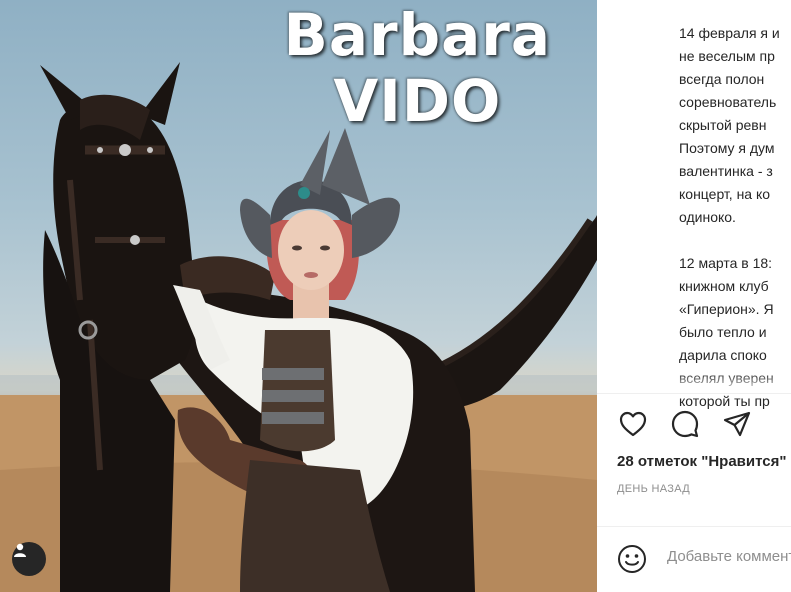  I want to click on emoji-icon, so click(632, 559).